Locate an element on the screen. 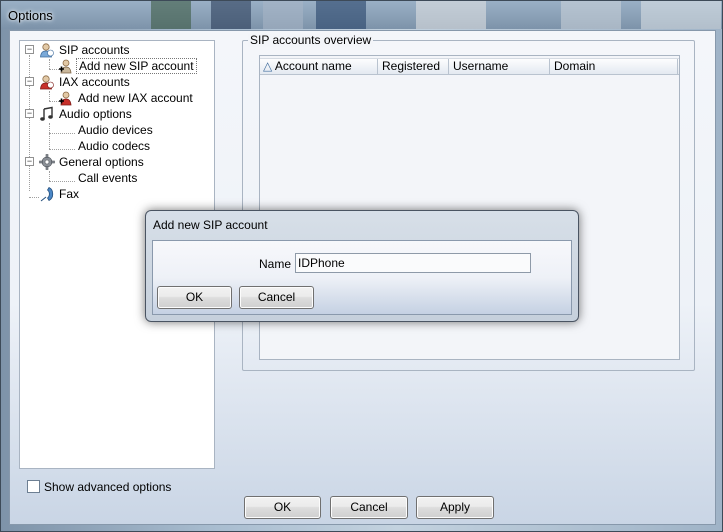 The height and width of the screenshot is (532, 723). collapse-sip-accounts-button: − is located at coordinates (29, 49).